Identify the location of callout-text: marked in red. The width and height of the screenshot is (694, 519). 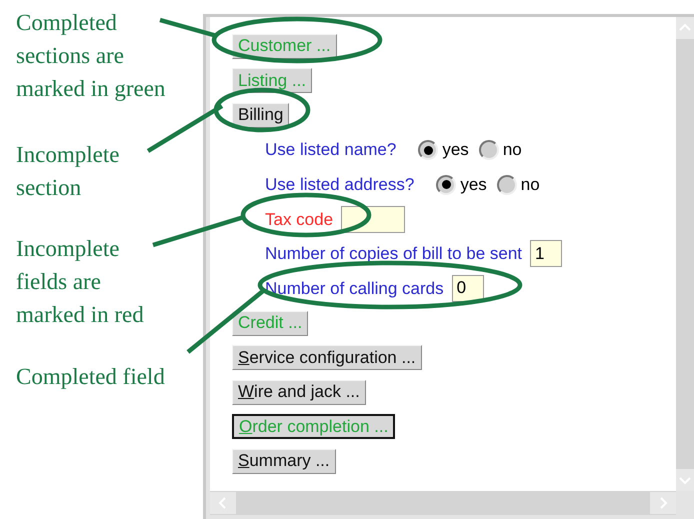
(80, 315).